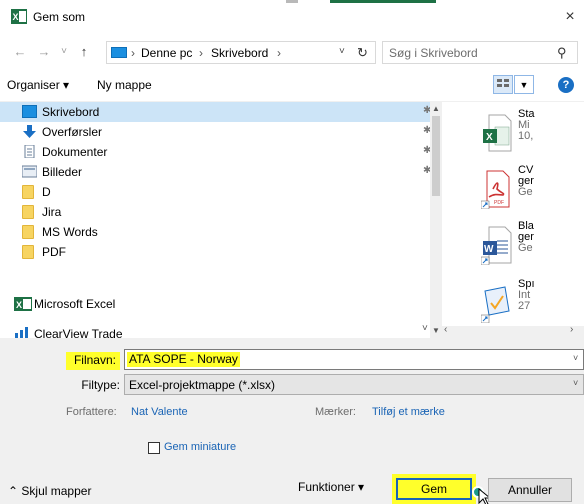 The image size is (584, 504). What do you see at coordinates (62, 172) in the screenshot?
I see `sidebar-item-label: Billeder` at bounding box center [62, 172].